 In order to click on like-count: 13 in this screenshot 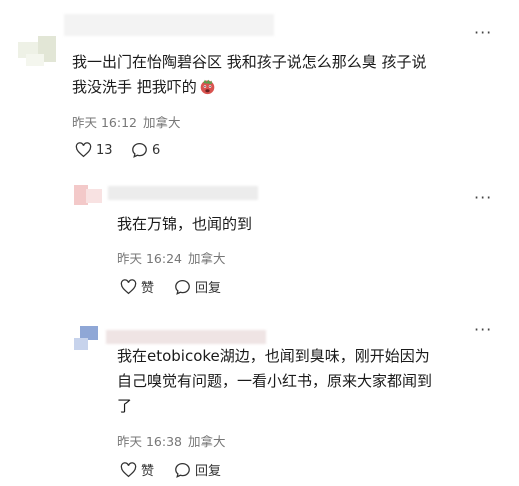, I will do `click(104, 150)`.